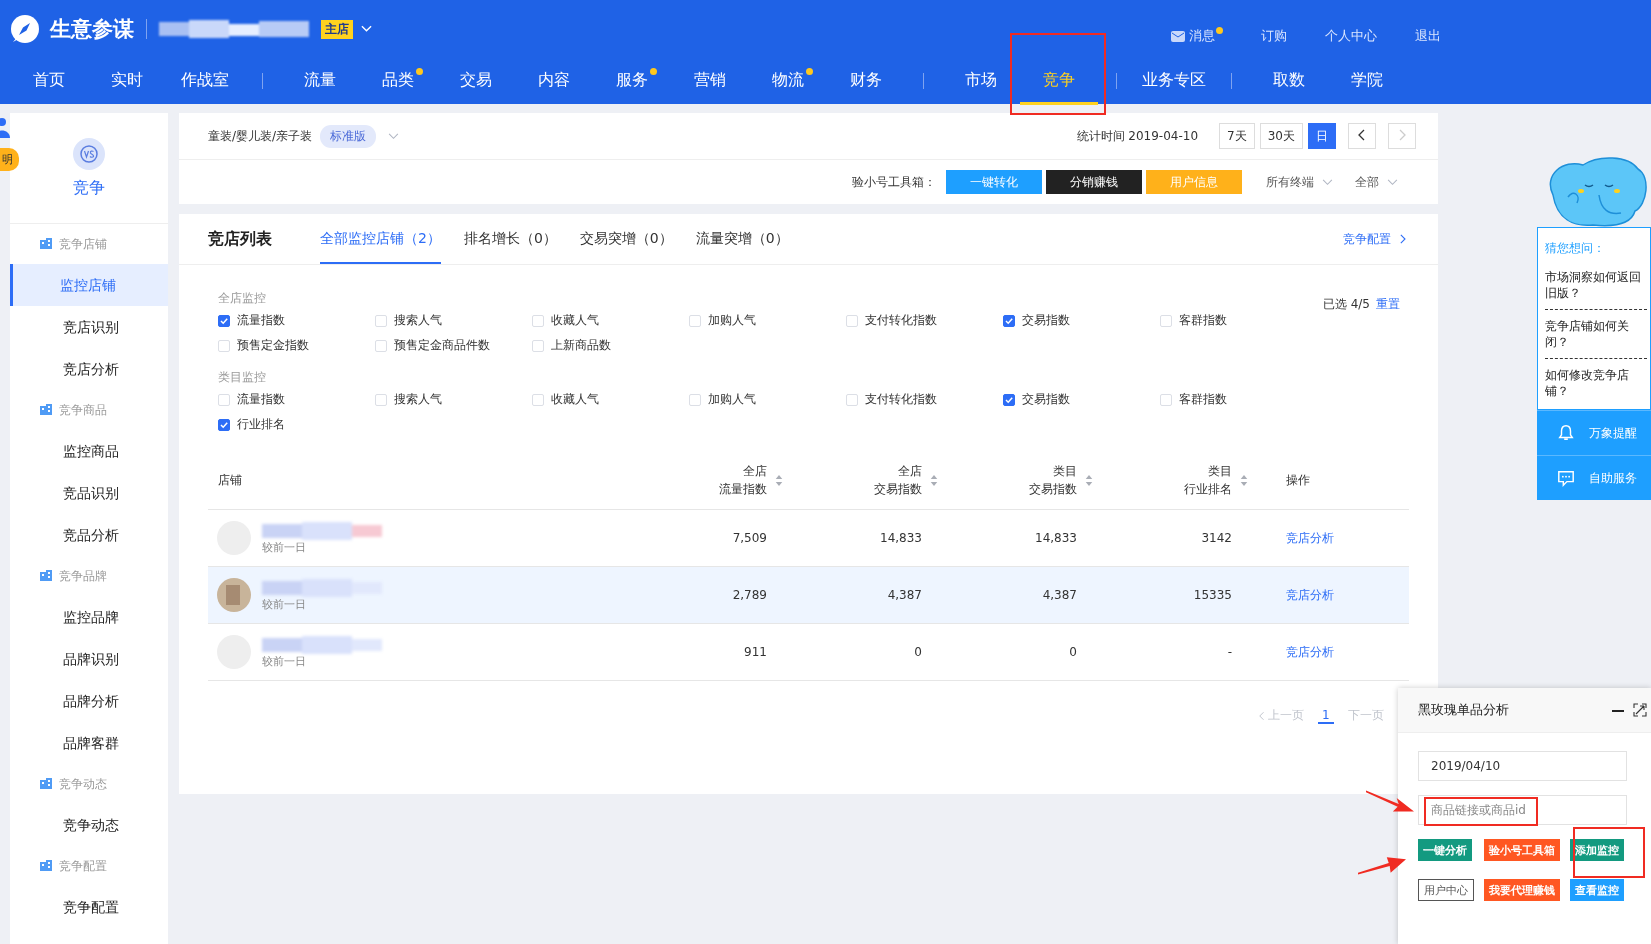  What do you see at coordinates (242, 298) in the screenshot?
I see `group-label: 全店监控` at bounding box center [242, 298].